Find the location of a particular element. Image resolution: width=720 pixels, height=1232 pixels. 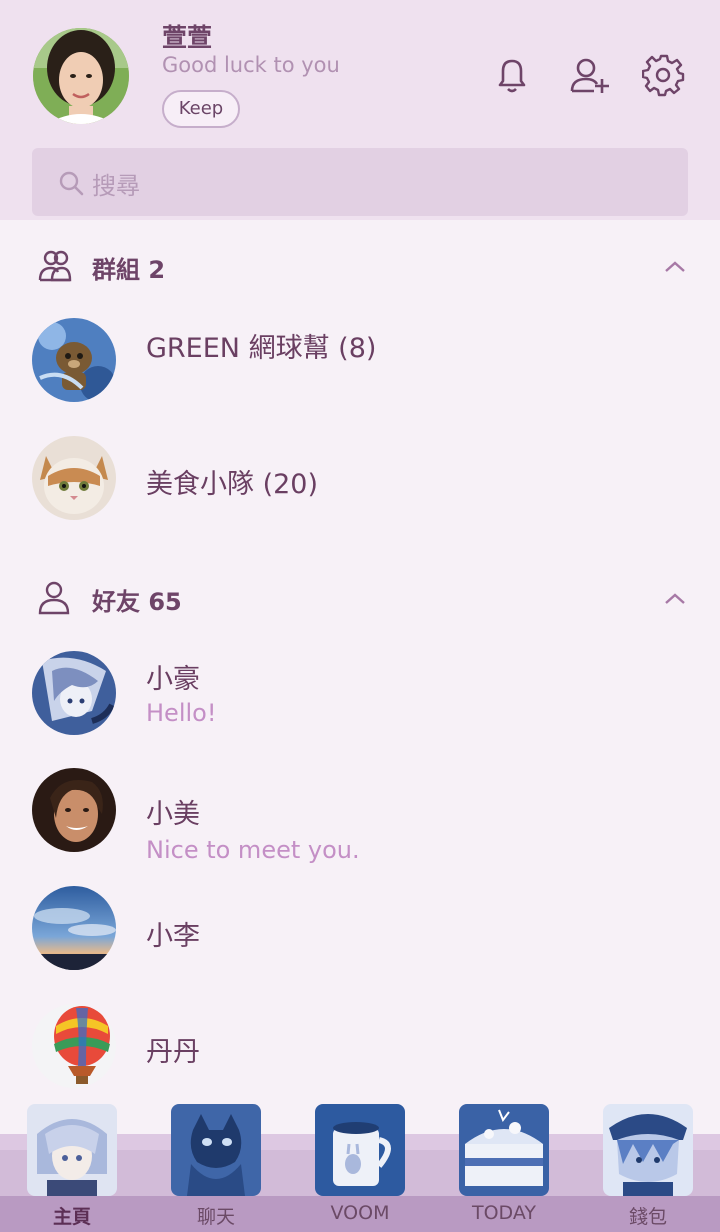

group-icon is located at coordinates (55, 266).